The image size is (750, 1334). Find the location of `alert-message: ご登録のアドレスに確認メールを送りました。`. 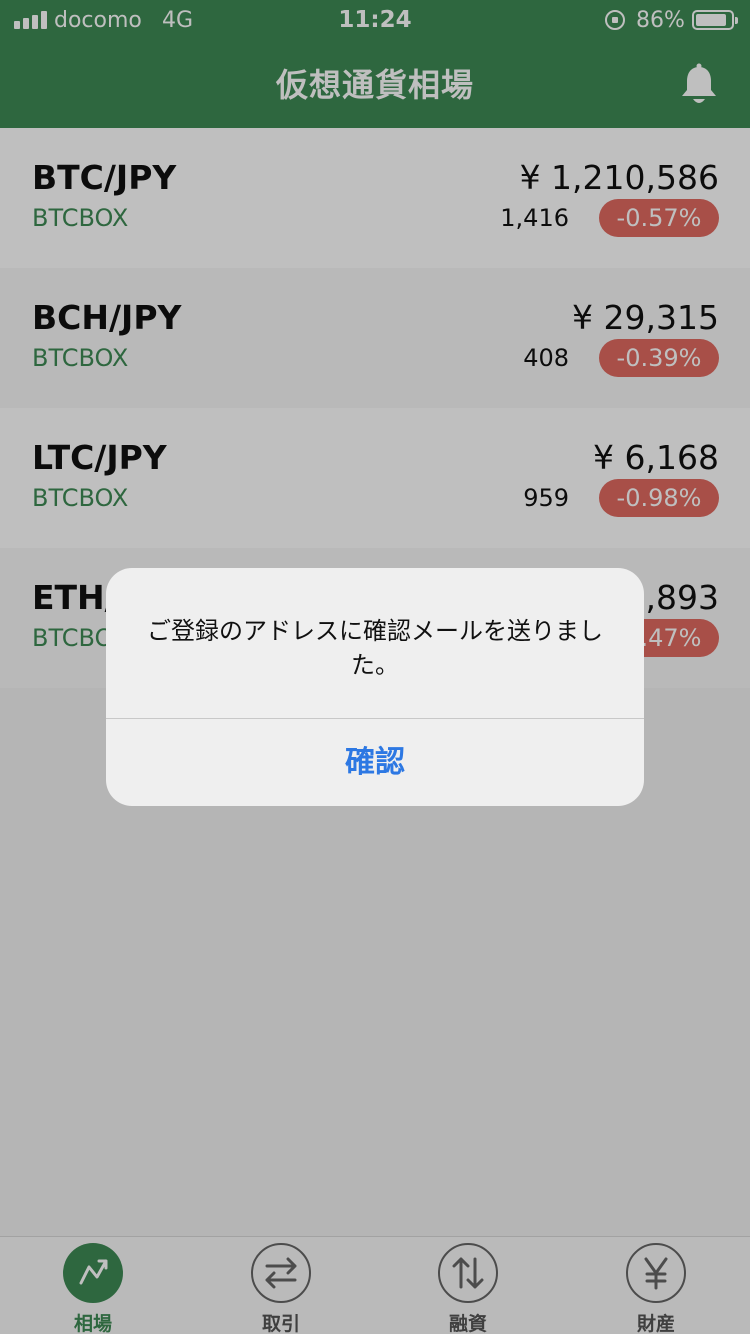

alert-message: ご登録のアドレスに確認メールを送りました。 is located at coordinates (375, 648).